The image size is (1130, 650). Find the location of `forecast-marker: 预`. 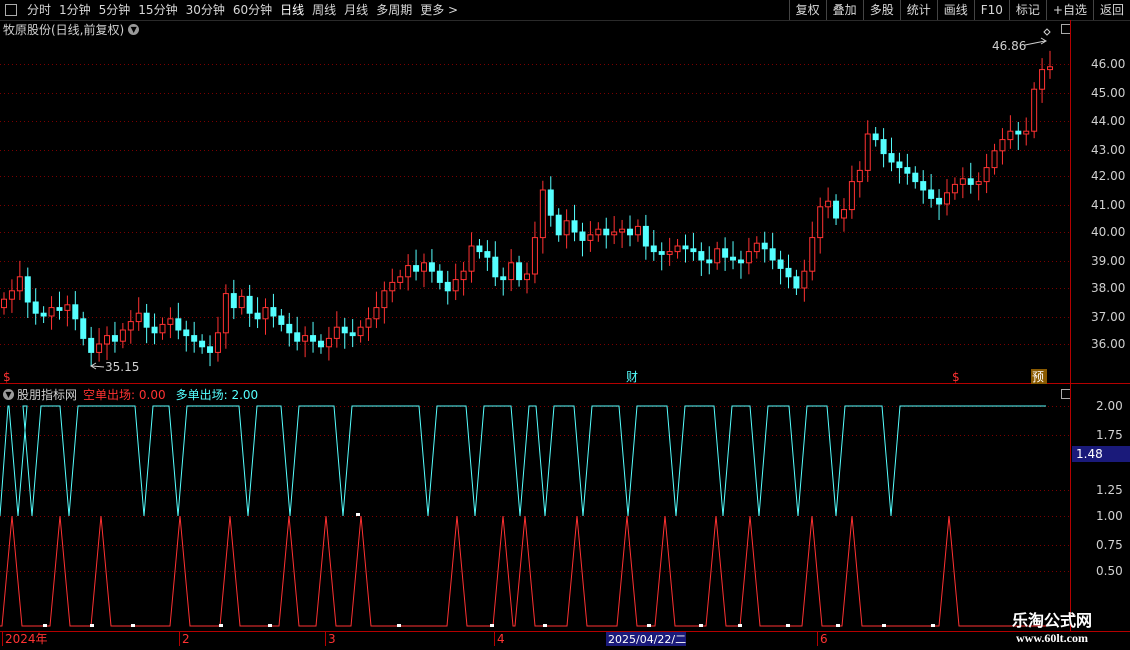

forecast-marker: 预 is located at coordinates (1038, 377).